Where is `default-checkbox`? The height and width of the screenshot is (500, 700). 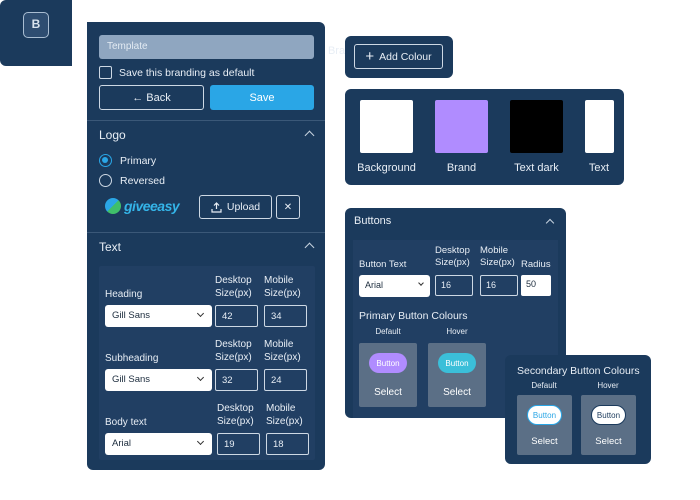
default-checkbox is located at coordinates (105, 72).